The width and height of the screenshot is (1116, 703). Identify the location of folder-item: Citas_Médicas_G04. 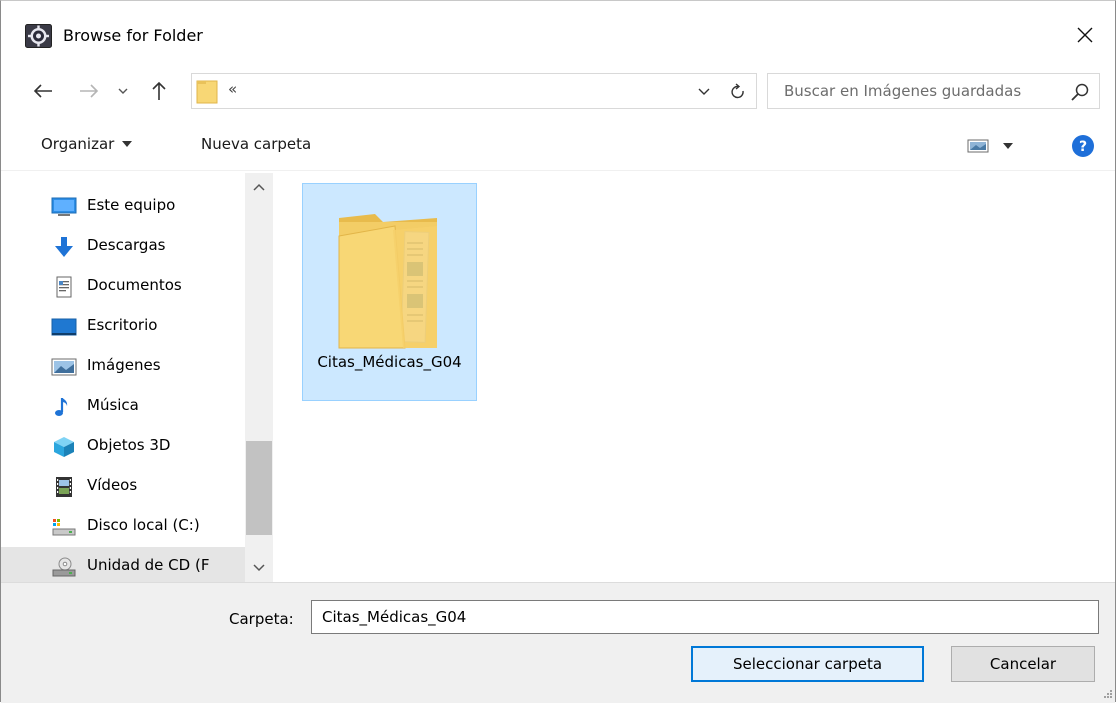
(389, 292).